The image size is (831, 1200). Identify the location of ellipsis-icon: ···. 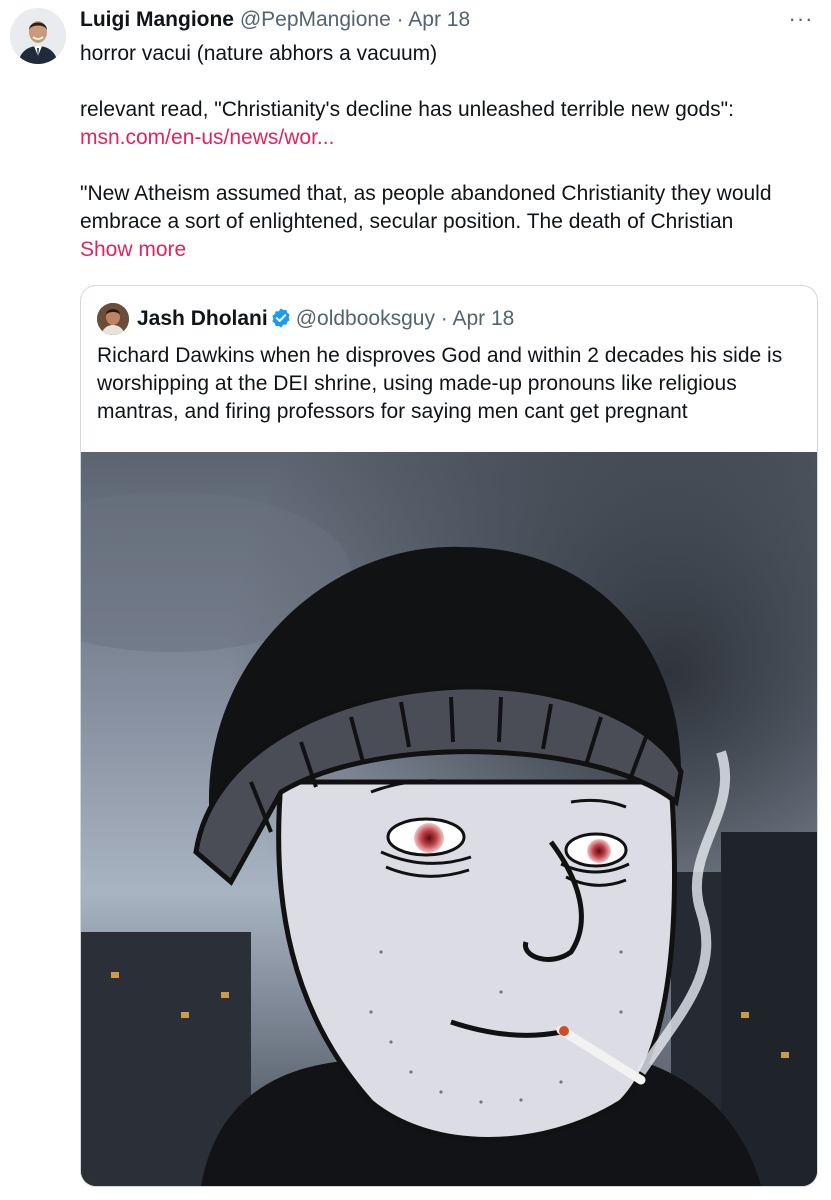
(801, 18).